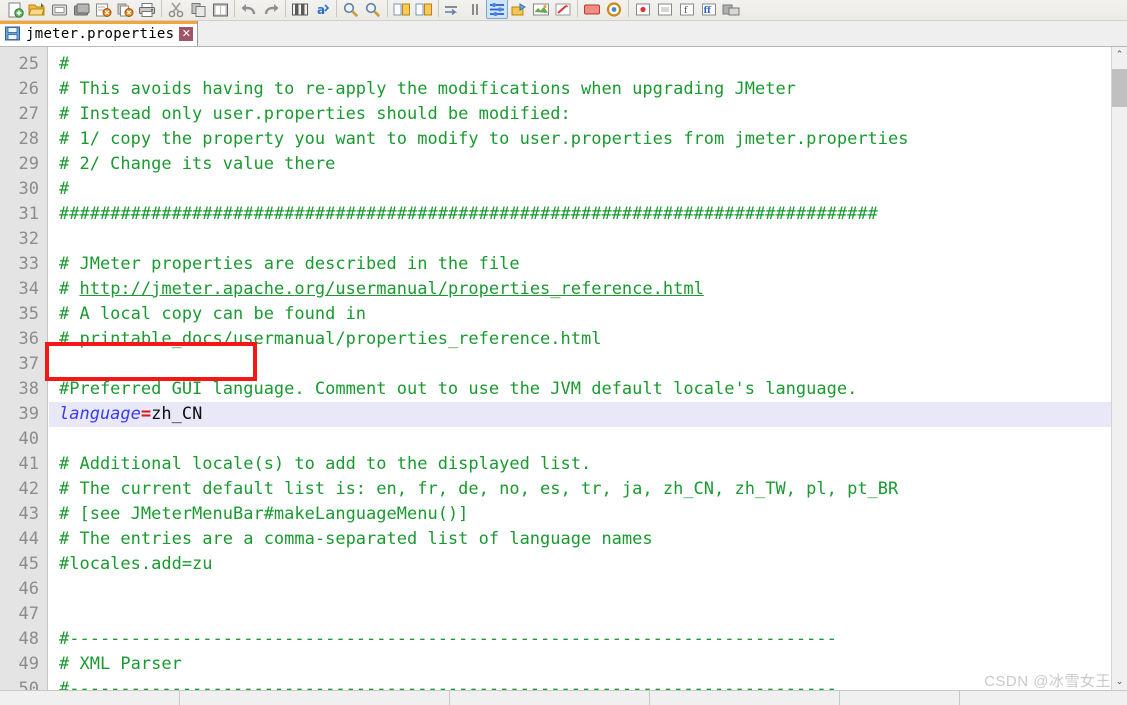 This screenshot has height=705, width=1127. I want to click on code-line: # [see JMeterMenuBar#makeLanguageMenu()], so click(580, 514).